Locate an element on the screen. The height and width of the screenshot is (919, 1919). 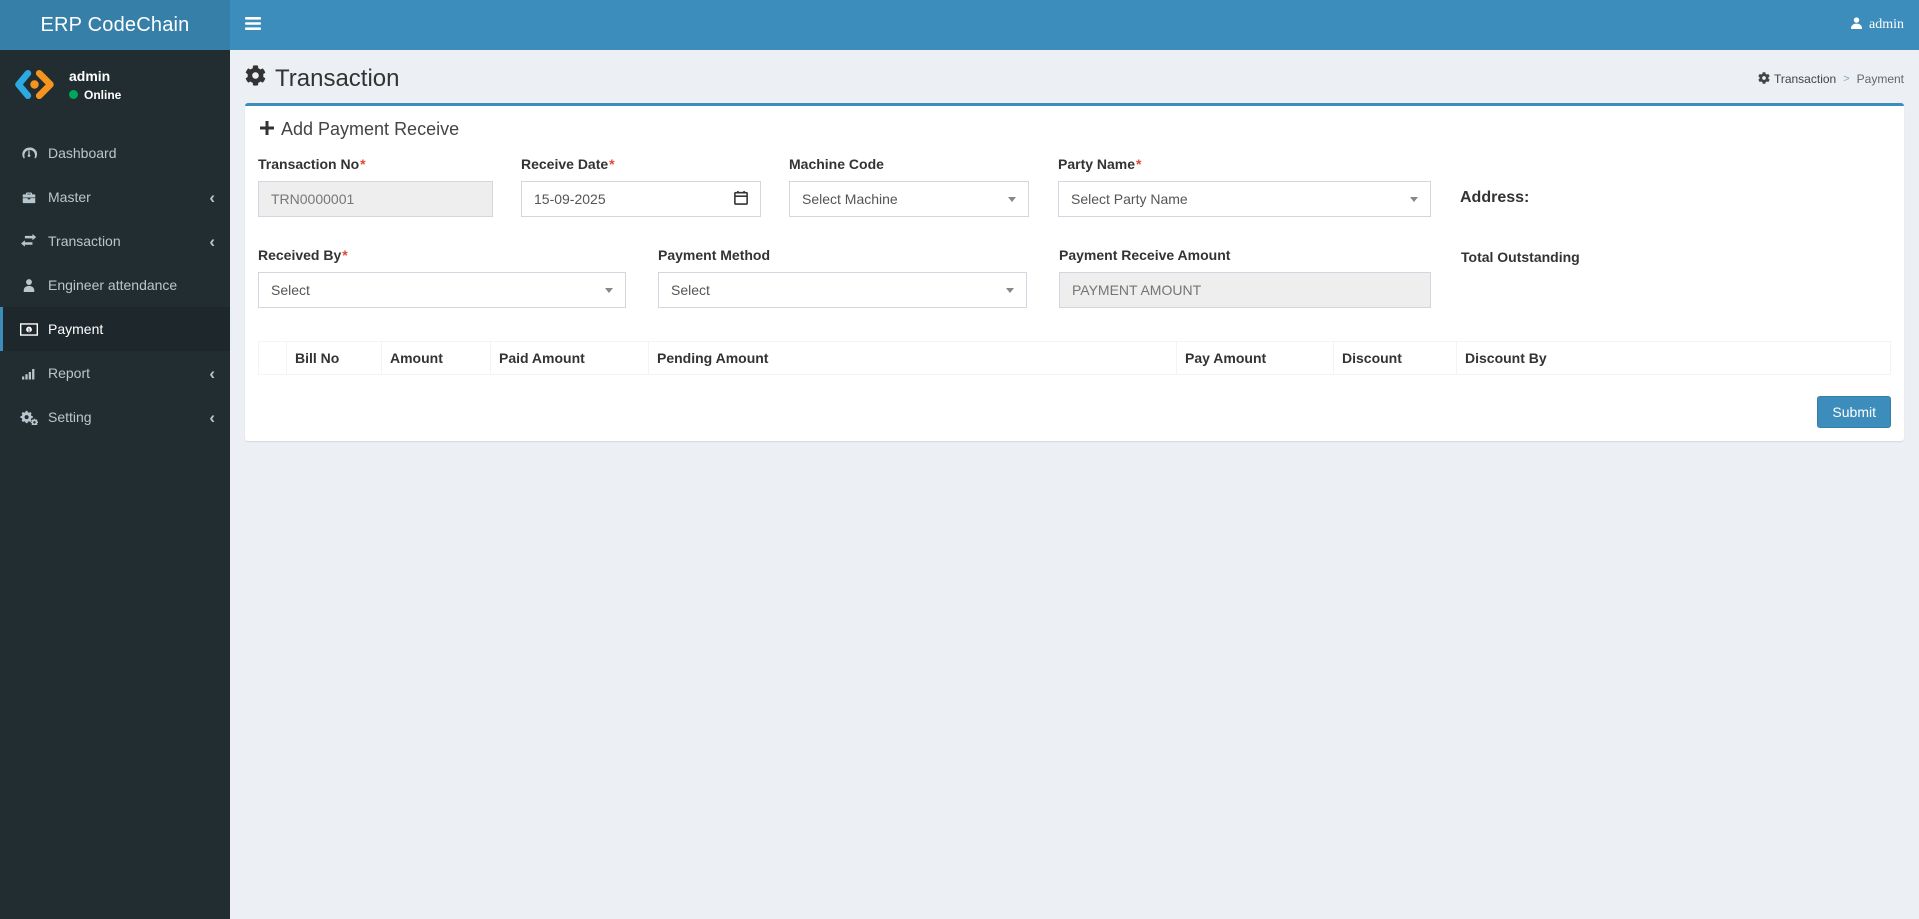
navbar-user-label: admin is located at coordinates (1886, 24).